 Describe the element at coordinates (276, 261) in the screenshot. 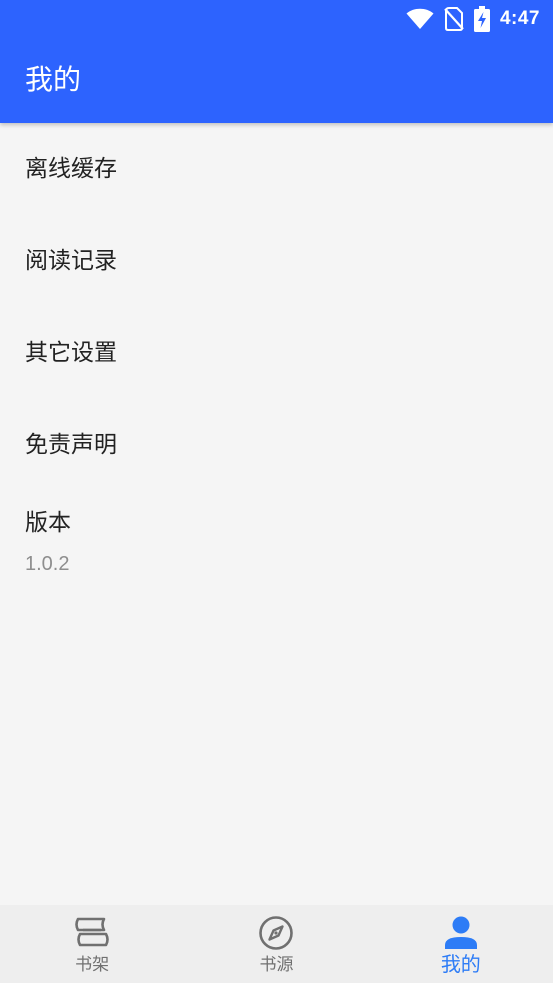

I see `menu-item-reading-history: 阅读记录` at that location.